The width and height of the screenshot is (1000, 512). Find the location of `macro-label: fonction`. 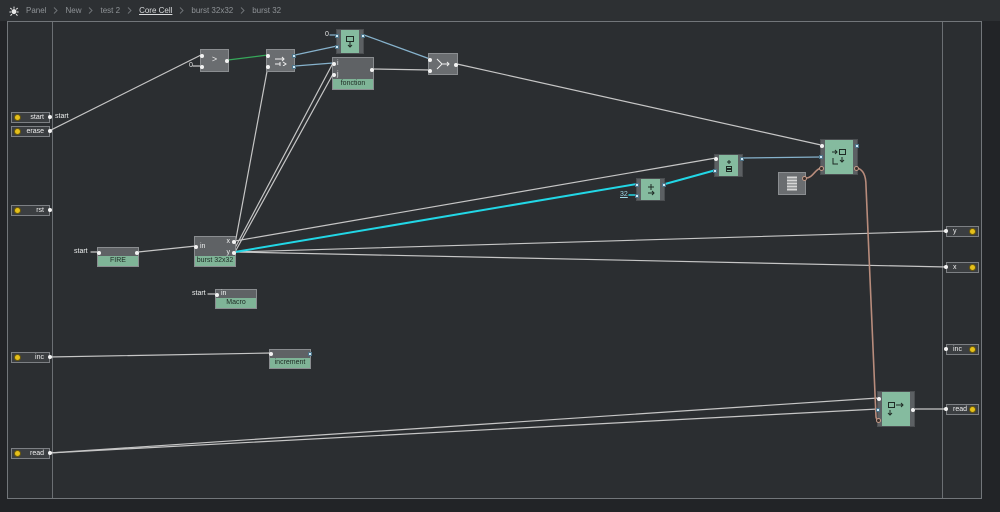

macro-label: fonction is located at coordinates (353, 84).